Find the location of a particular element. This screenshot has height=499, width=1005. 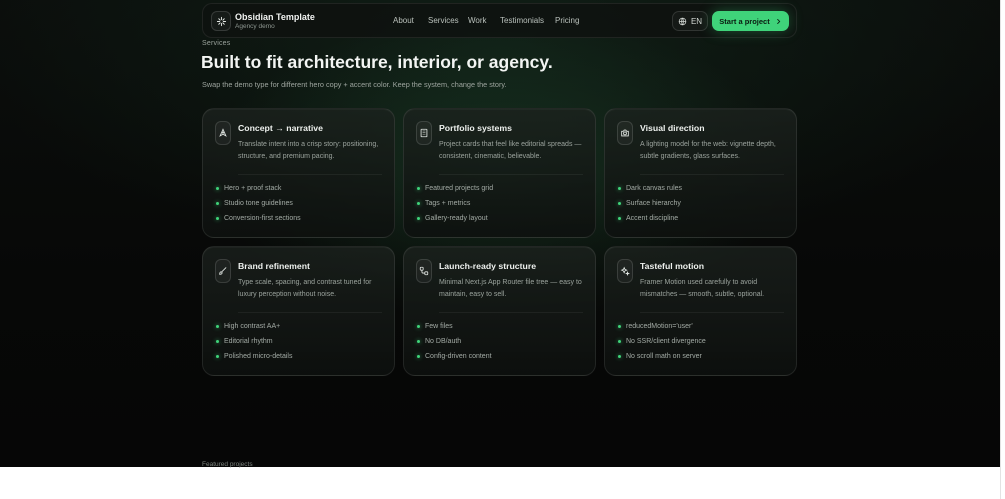

list-item: Studio tone guidelines is located at coordinates (258, 206).